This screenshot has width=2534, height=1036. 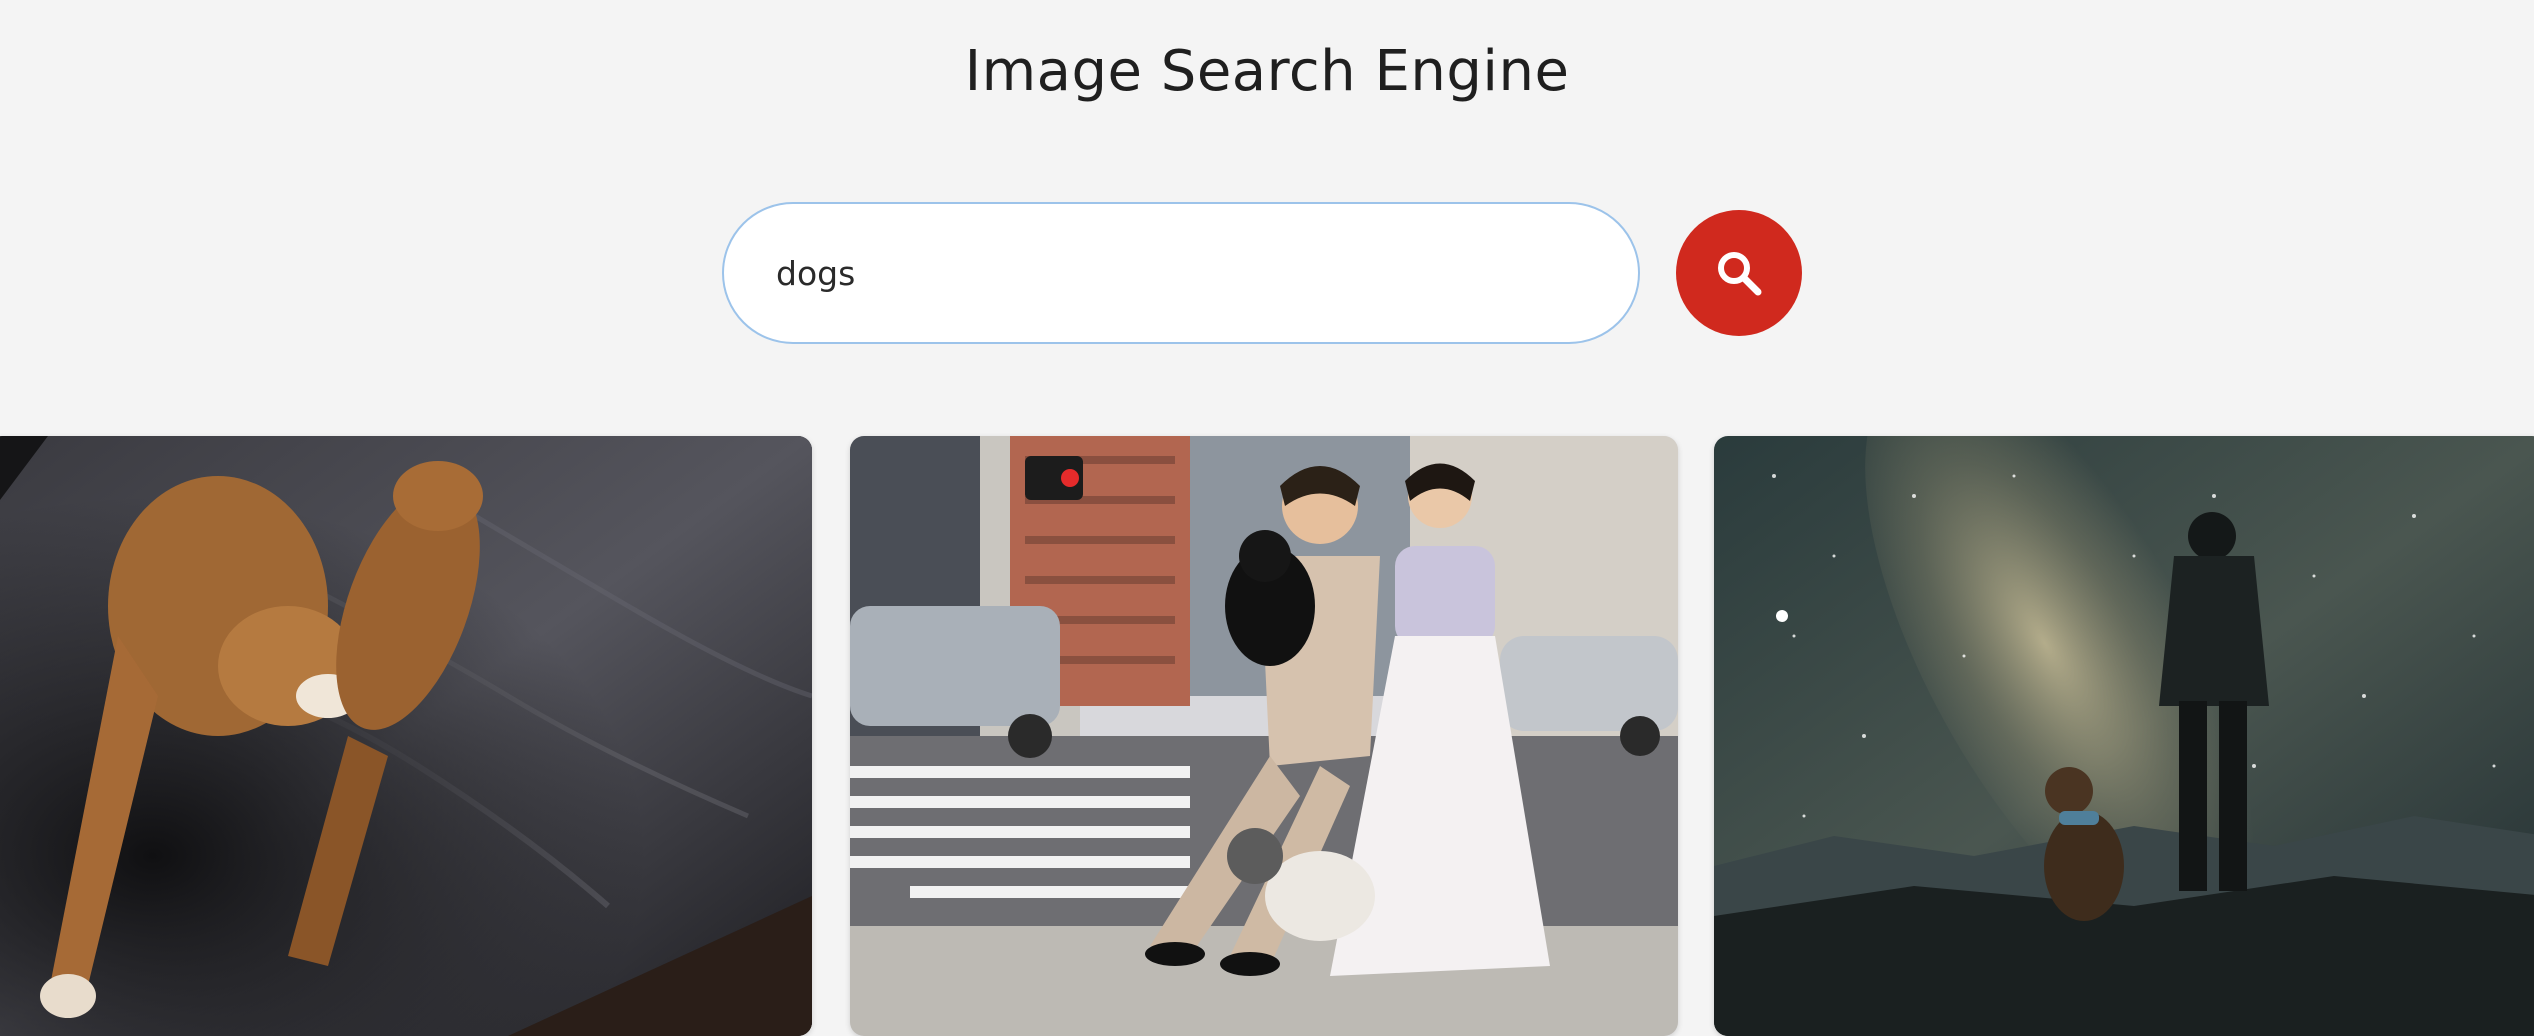 I want to click on search-input, so click(x=1181, y=273).